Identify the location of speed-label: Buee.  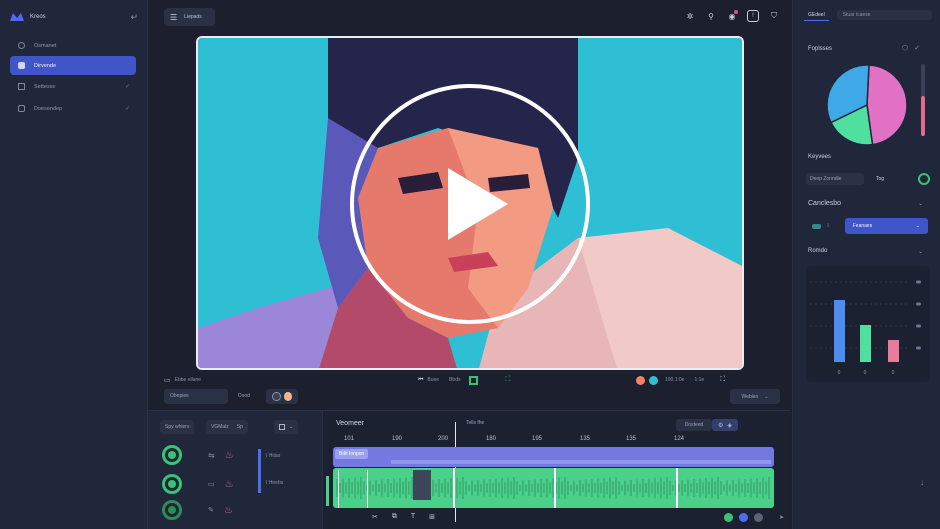
(433, 380).